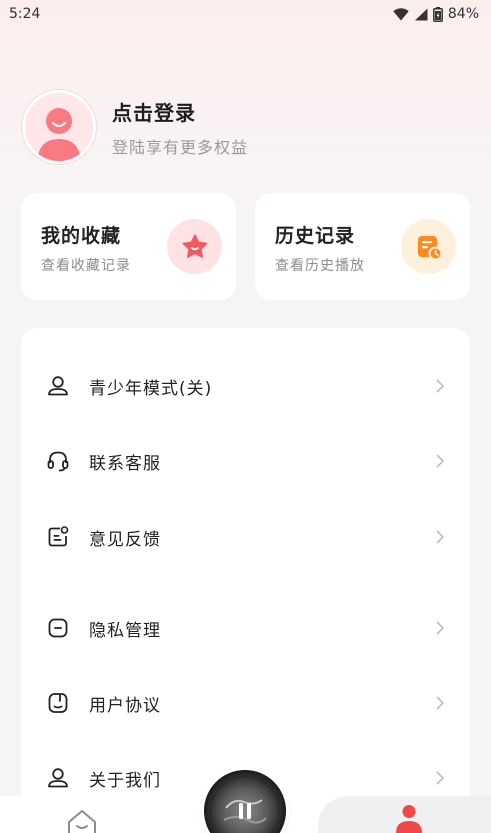  What do you see at coordinates (463, 14) in the screenshot?
I see `battery-level: 84%` at bounding box center [463, 14].